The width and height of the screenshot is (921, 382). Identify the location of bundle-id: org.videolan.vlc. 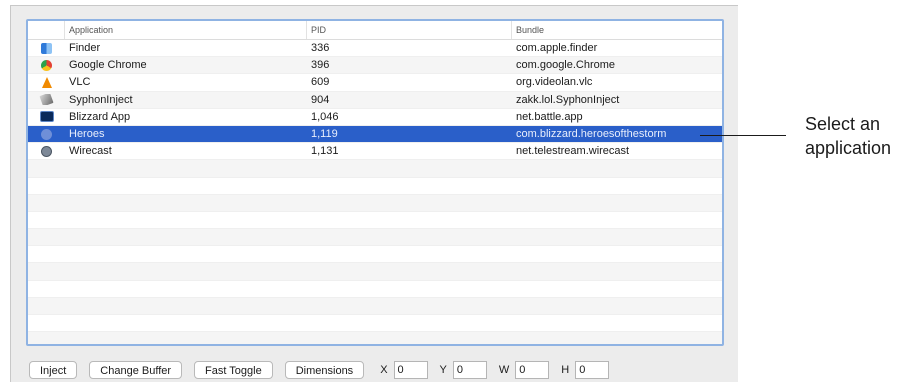
(554, 82).